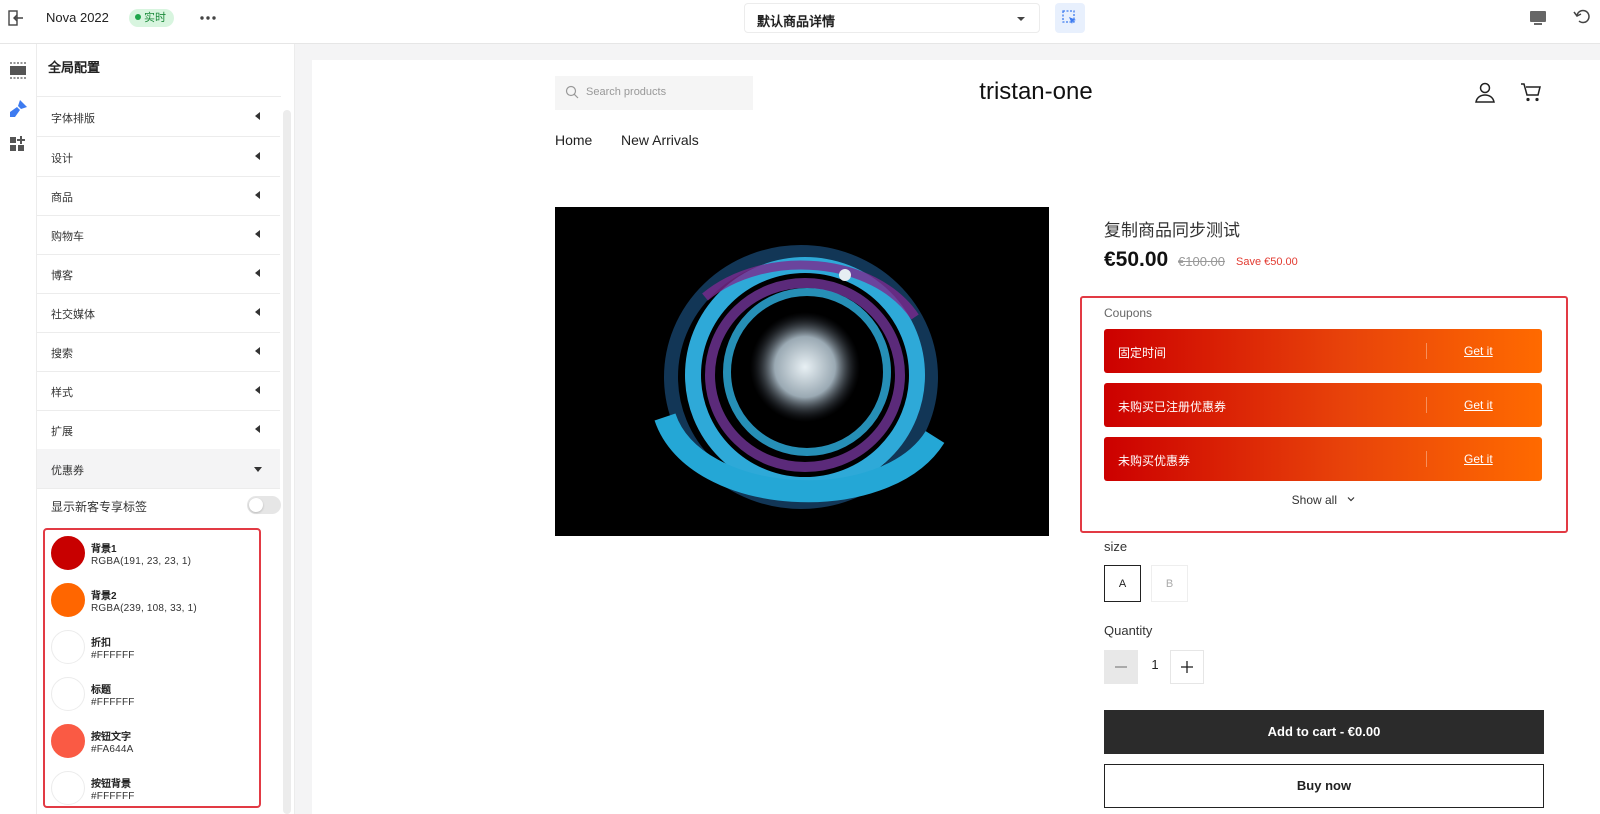 The height and width of the screenshot is (814, 1600). I want to click on section-label: 社交媒体, so click(73, 315).